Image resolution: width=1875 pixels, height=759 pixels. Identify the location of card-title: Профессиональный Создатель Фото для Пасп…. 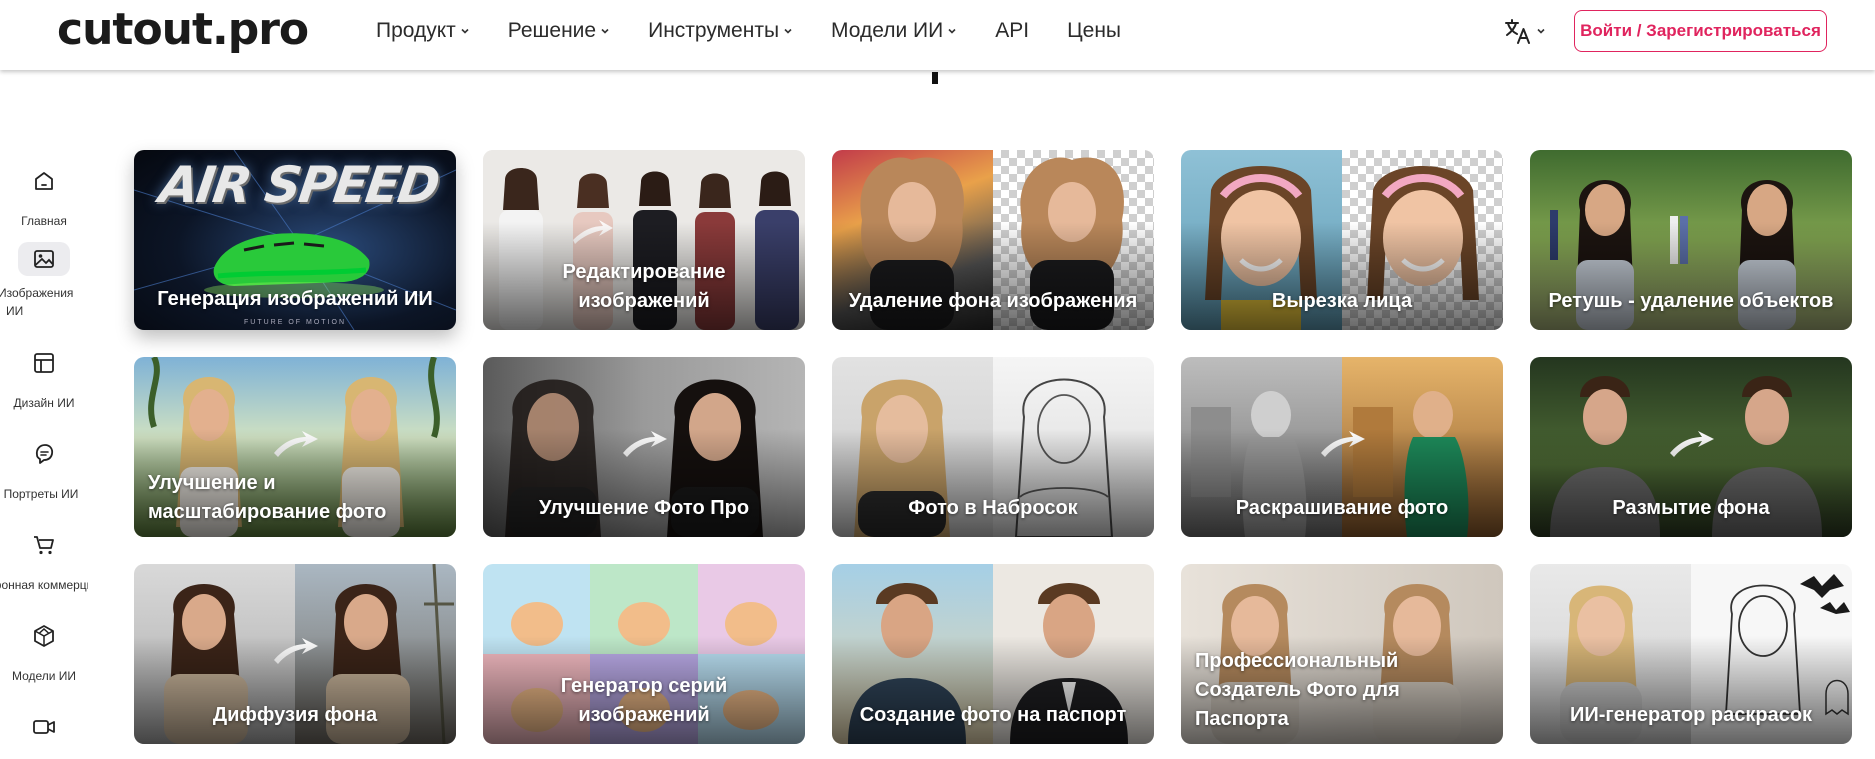
(1297, 690).